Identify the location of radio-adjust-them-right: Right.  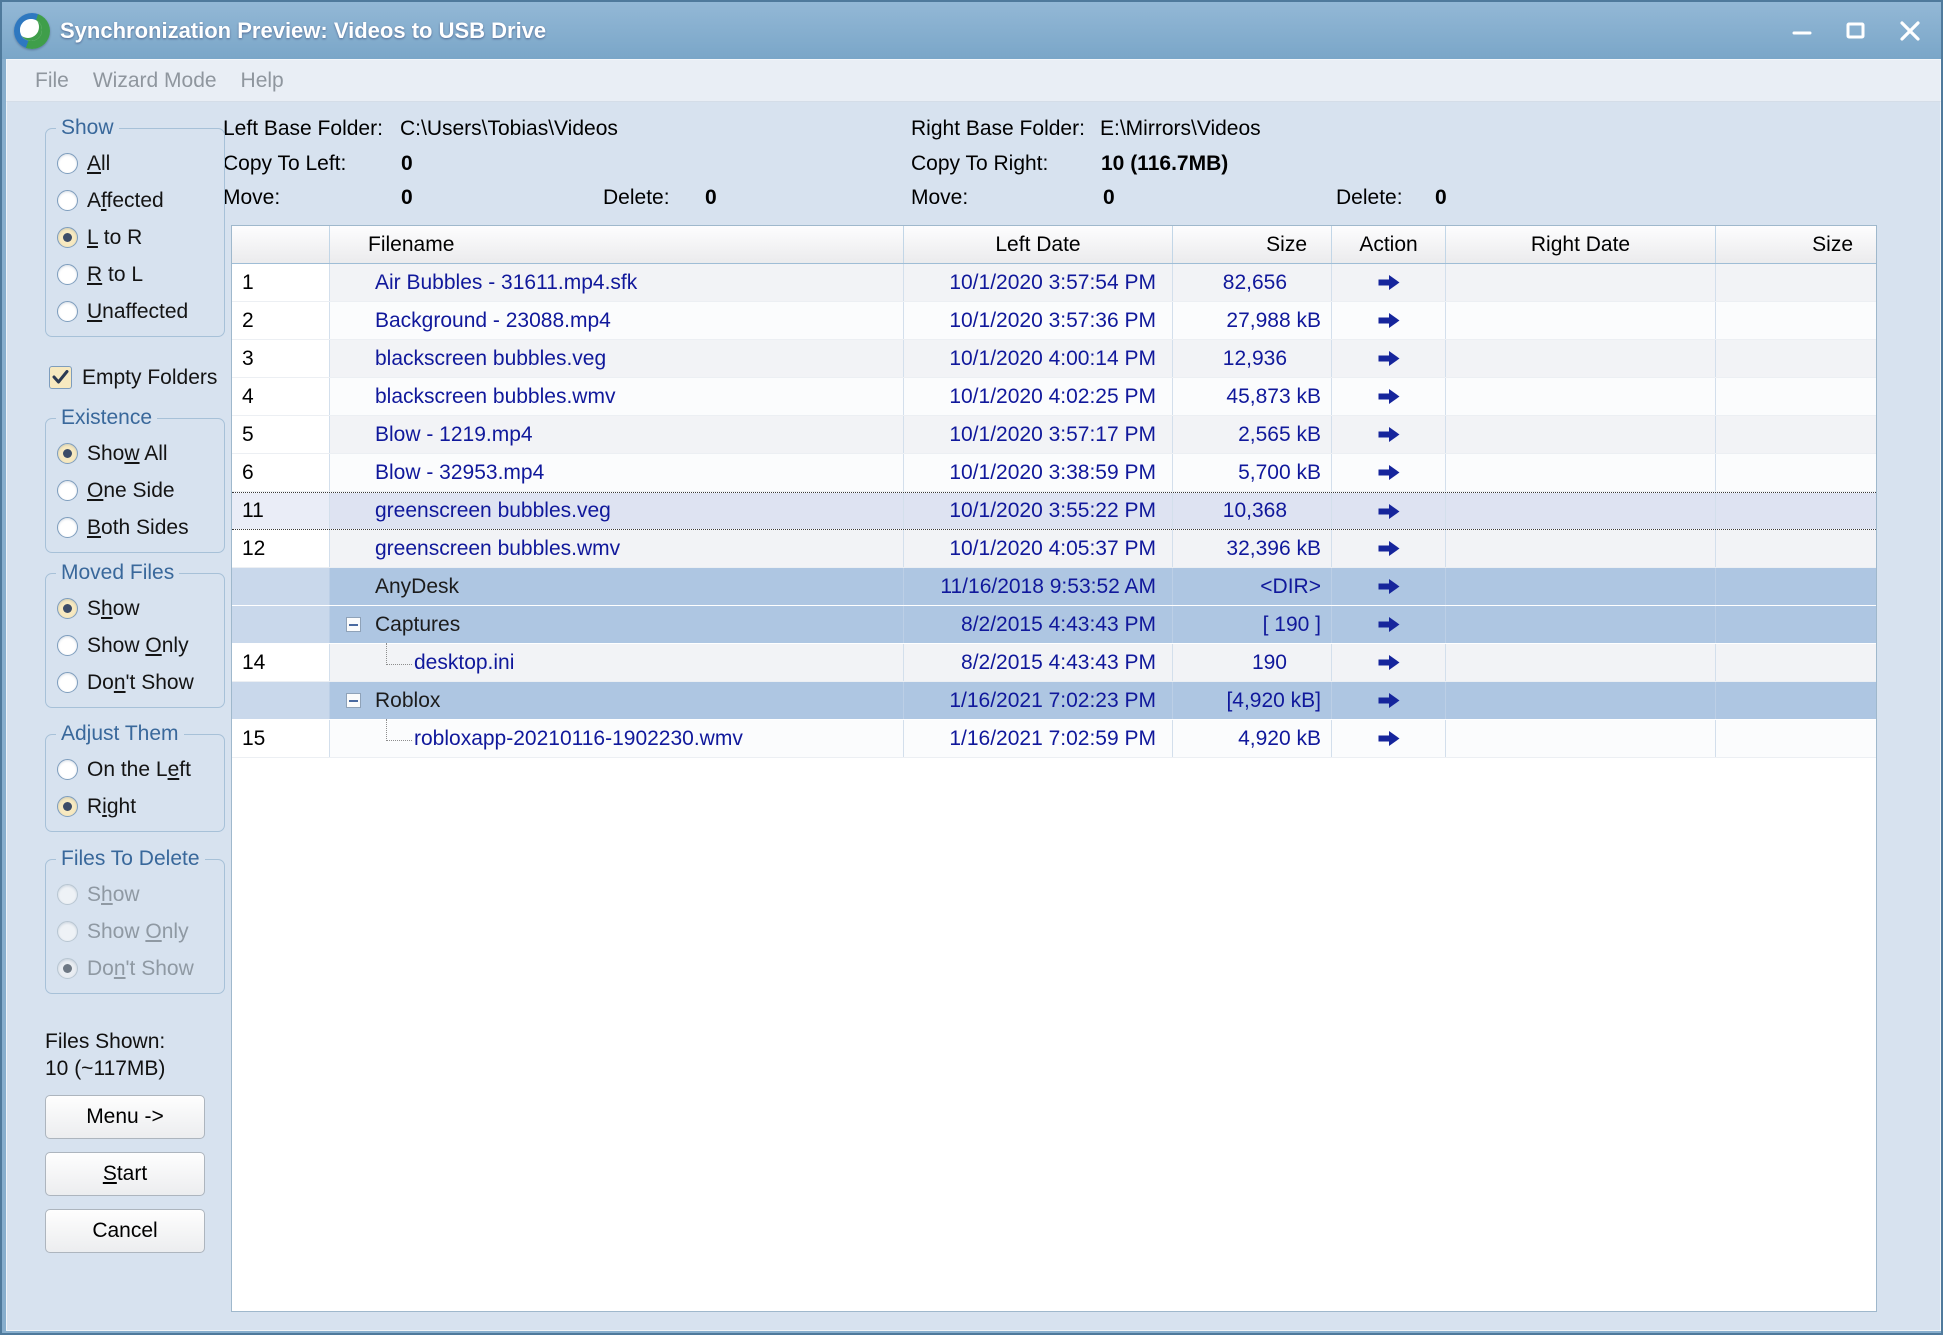
(135, 806).